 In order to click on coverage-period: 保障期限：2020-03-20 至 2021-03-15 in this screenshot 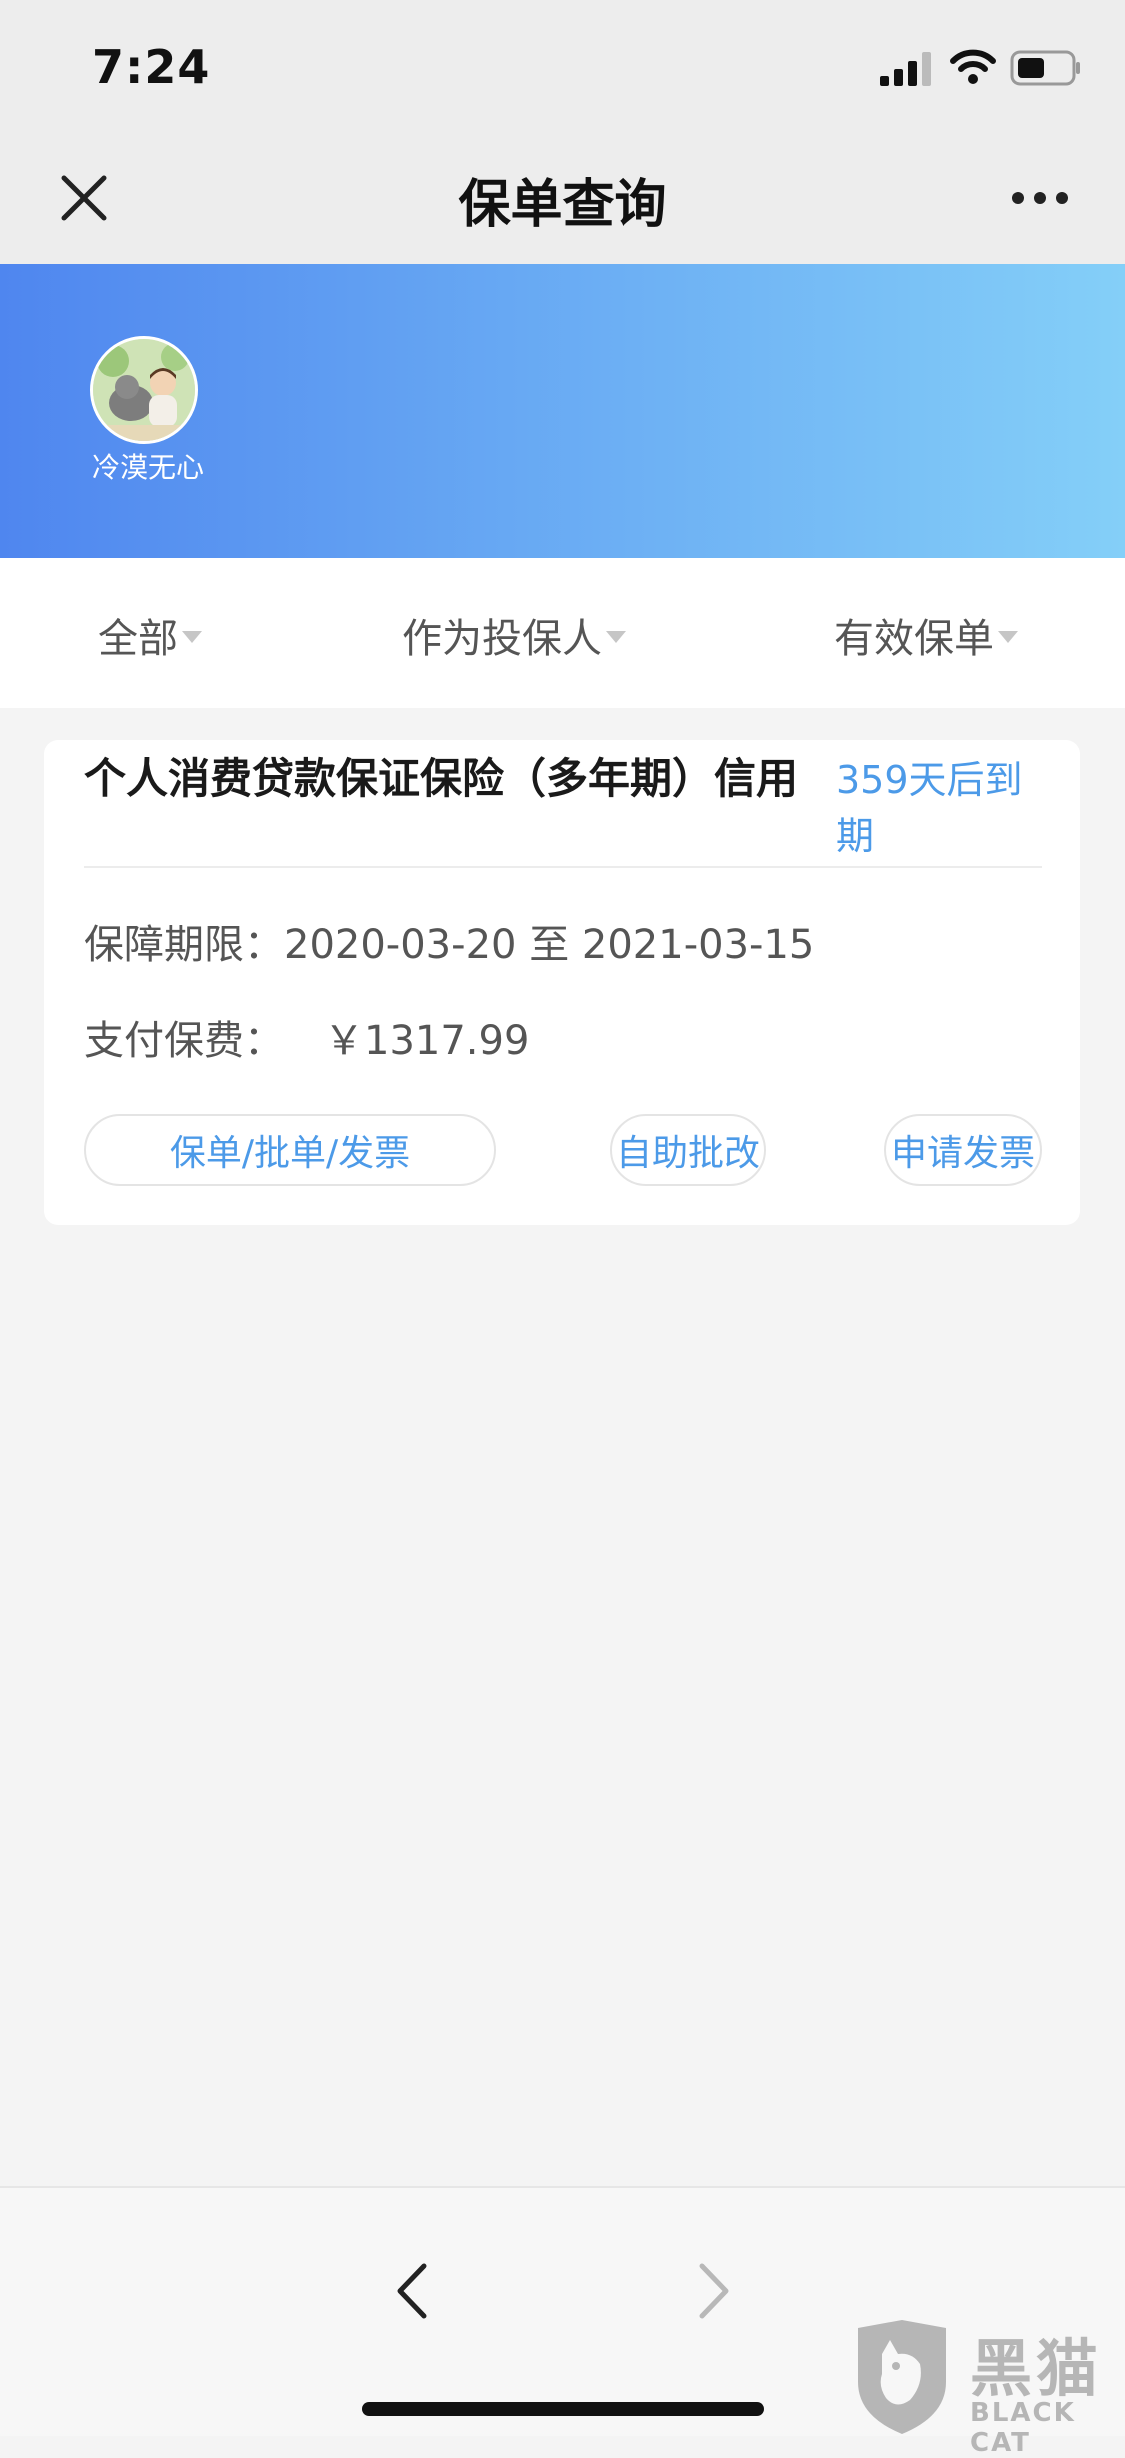, I will do `click(449, 941)`.